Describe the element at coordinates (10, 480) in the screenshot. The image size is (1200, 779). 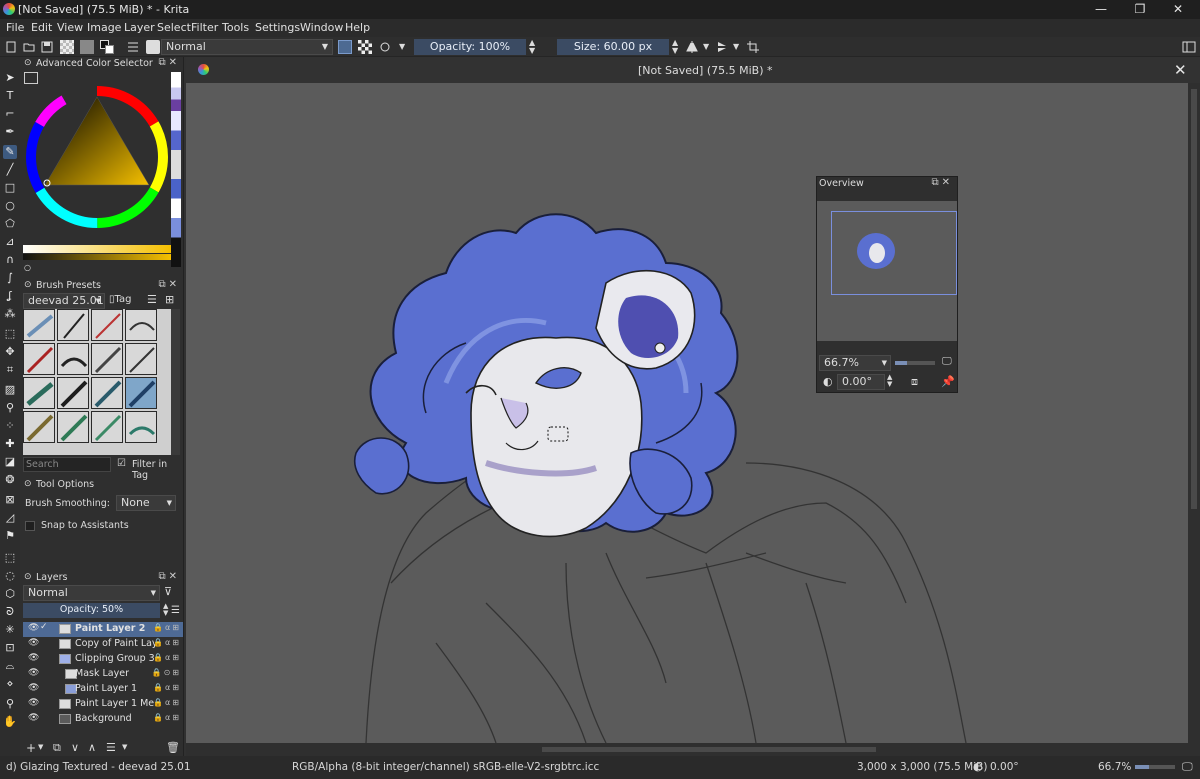
I see `enclose-fill-tool-icon: ❂` at that location.